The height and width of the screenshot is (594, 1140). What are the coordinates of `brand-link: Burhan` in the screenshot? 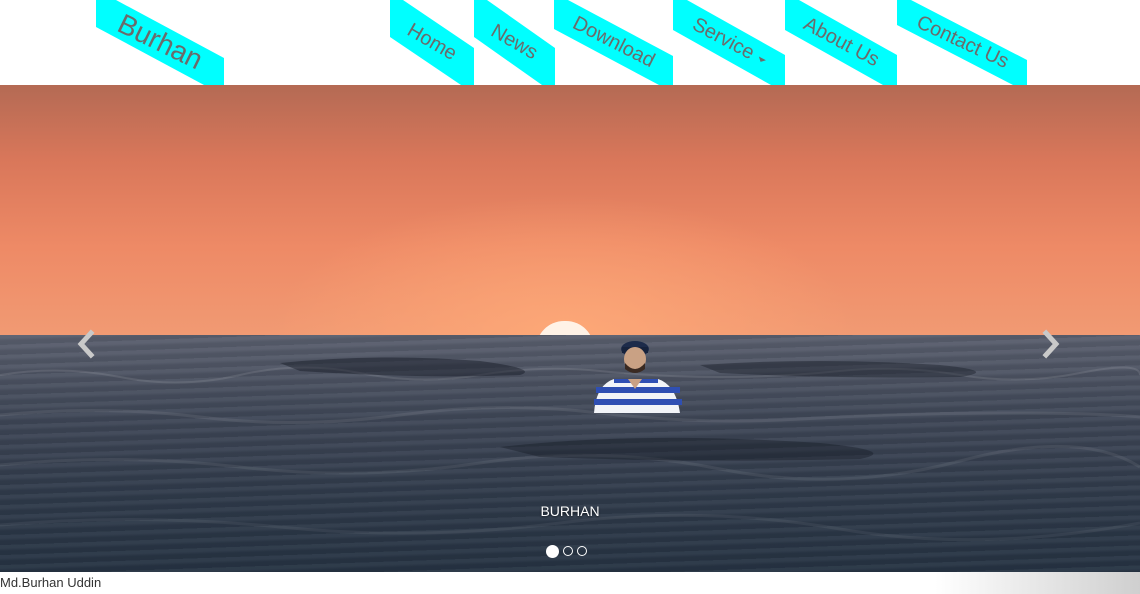 It's located at (160, 42).